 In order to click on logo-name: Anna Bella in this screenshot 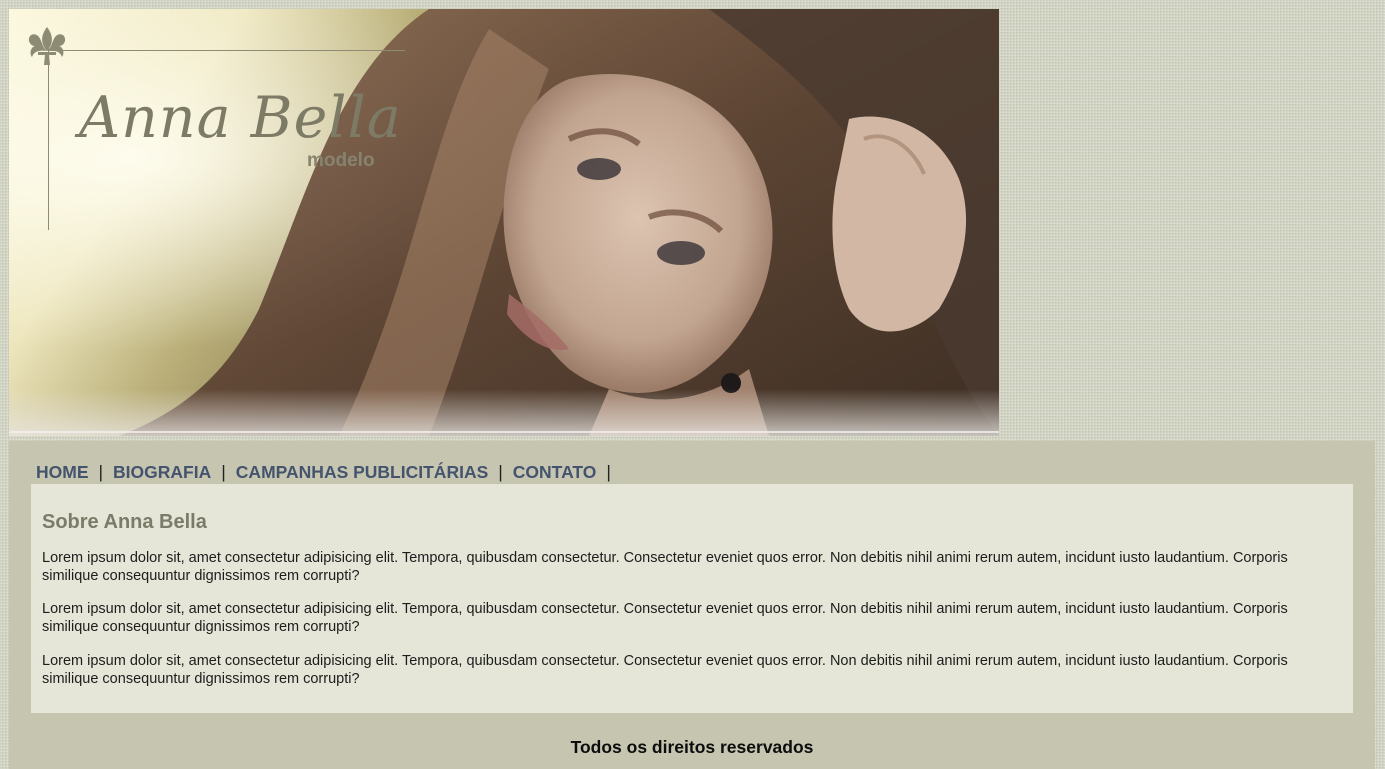, I will do `click(240, 118)`.